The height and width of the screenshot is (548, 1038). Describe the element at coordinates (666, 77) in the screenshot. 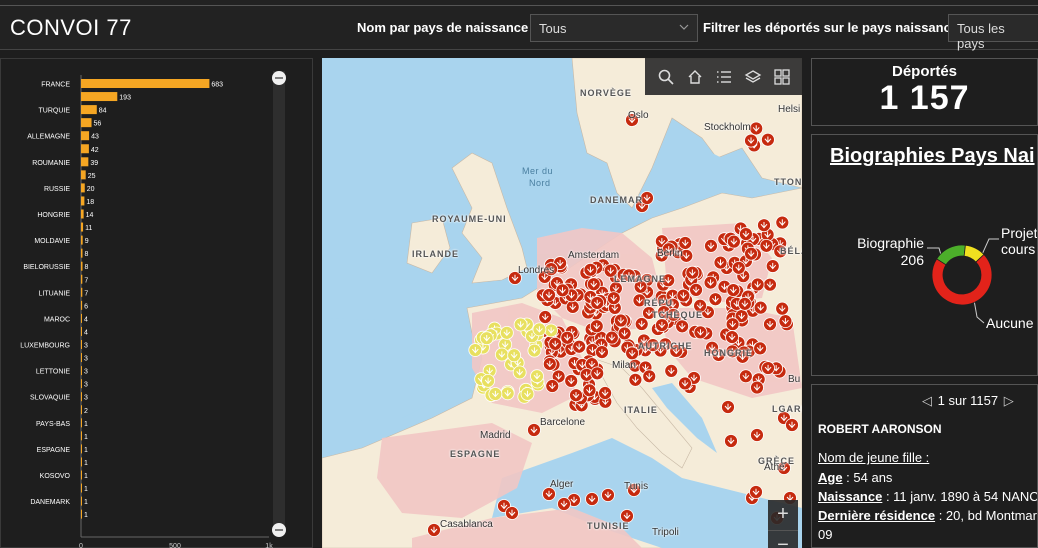

I see `search-icon` at that location.